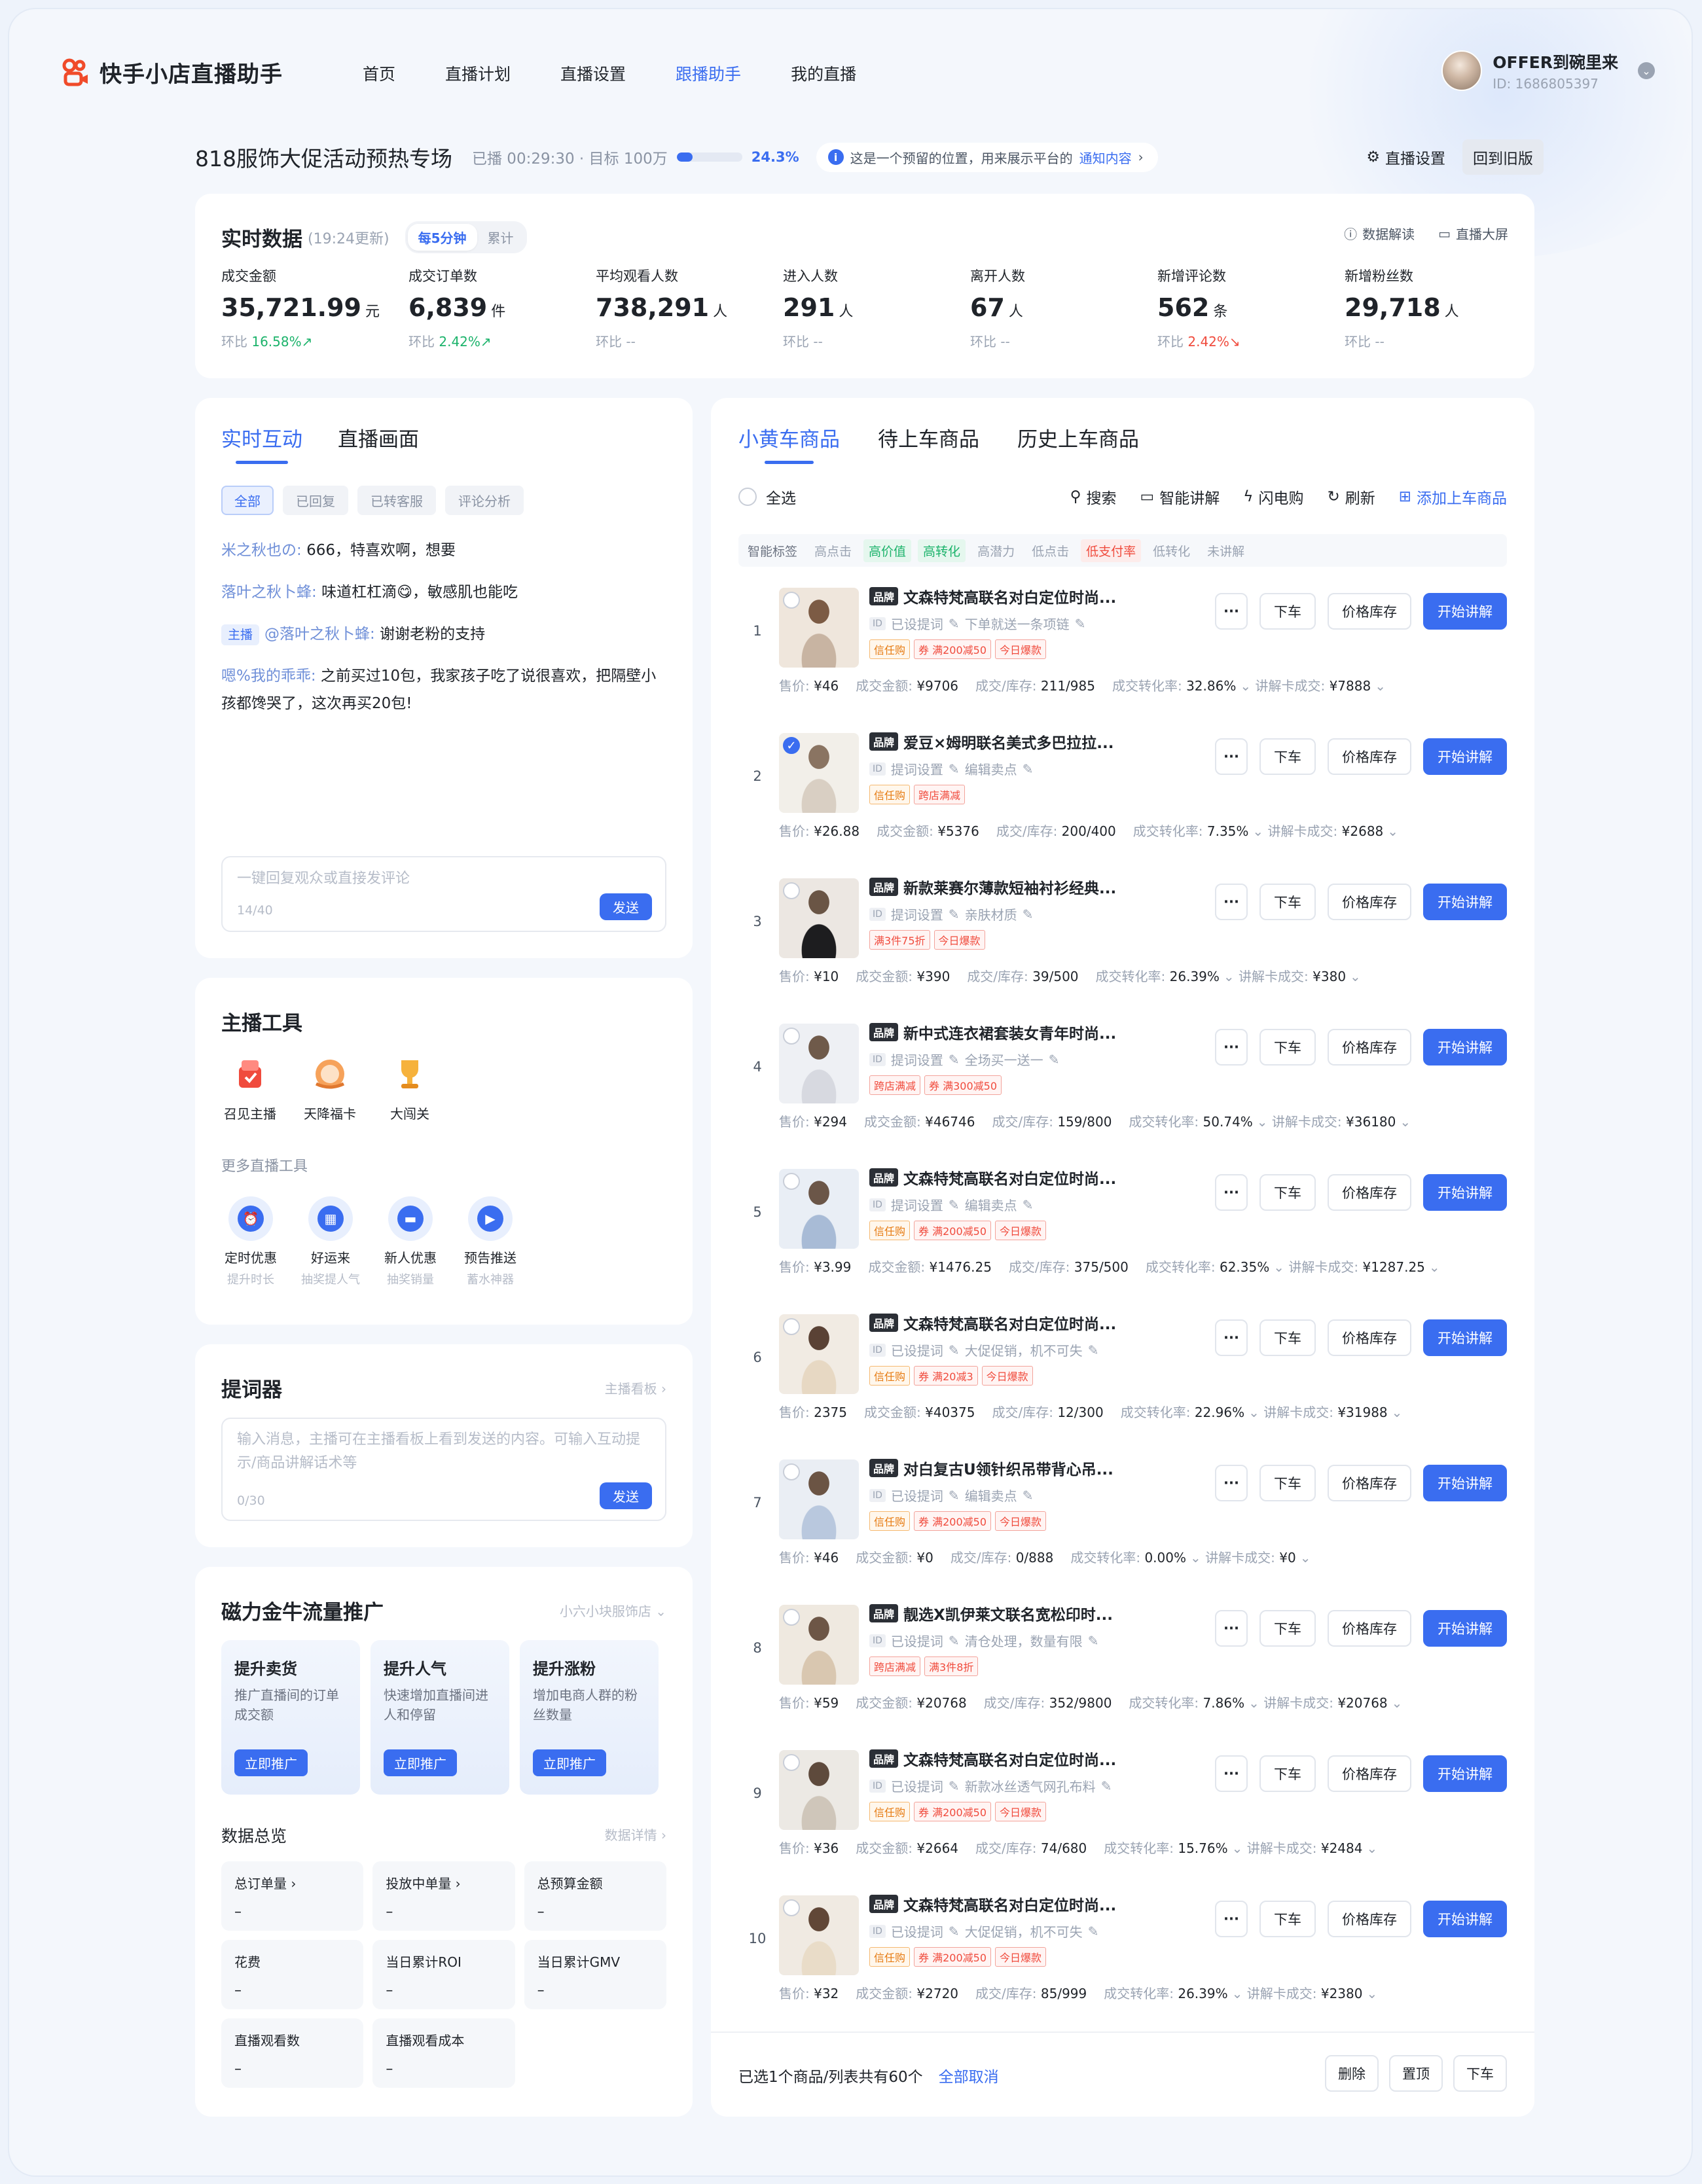  What do you see at coordinates (626, 1495) in the screenshot?
I see `send-prompter-button: 发送` at bounding box center [626, 1495].